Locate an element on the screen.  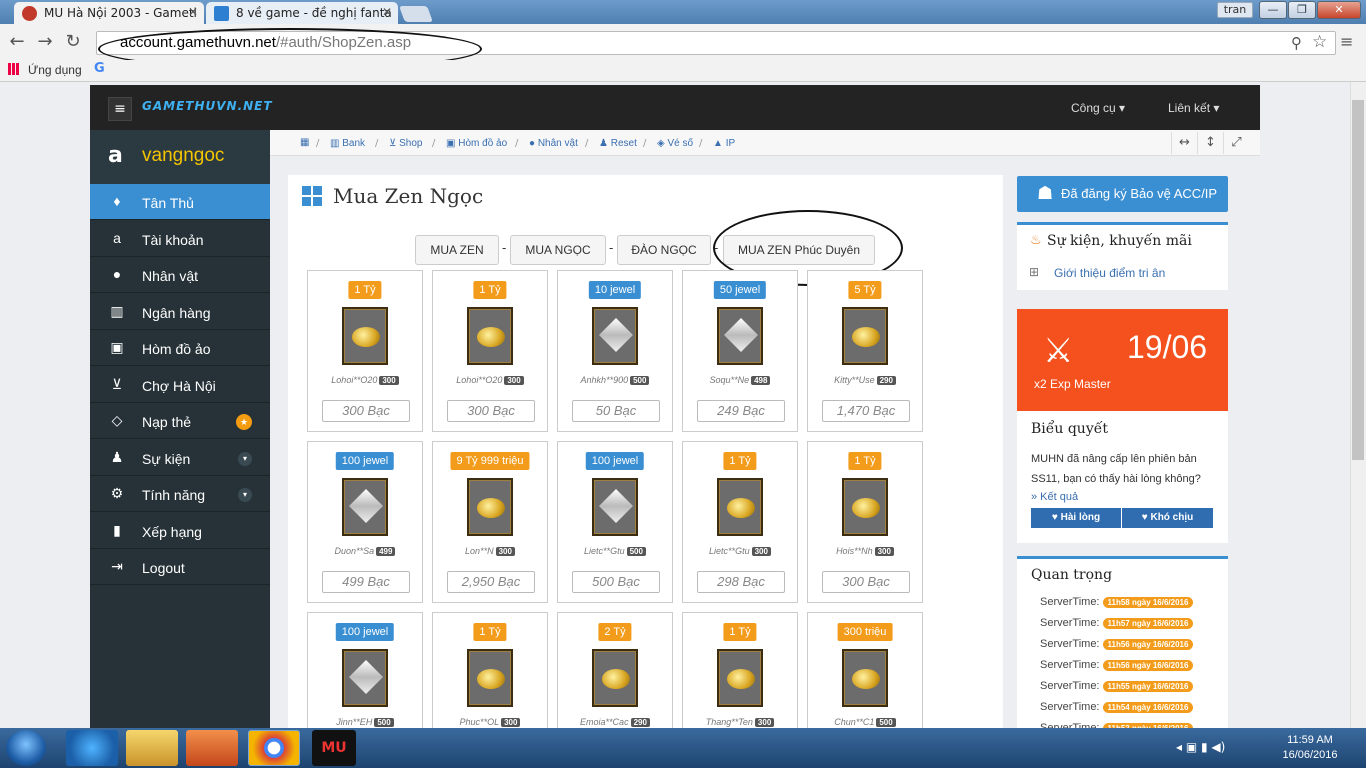
item-card: 300 triệu Chun**C1 500 is located at coordinates (865, 676).